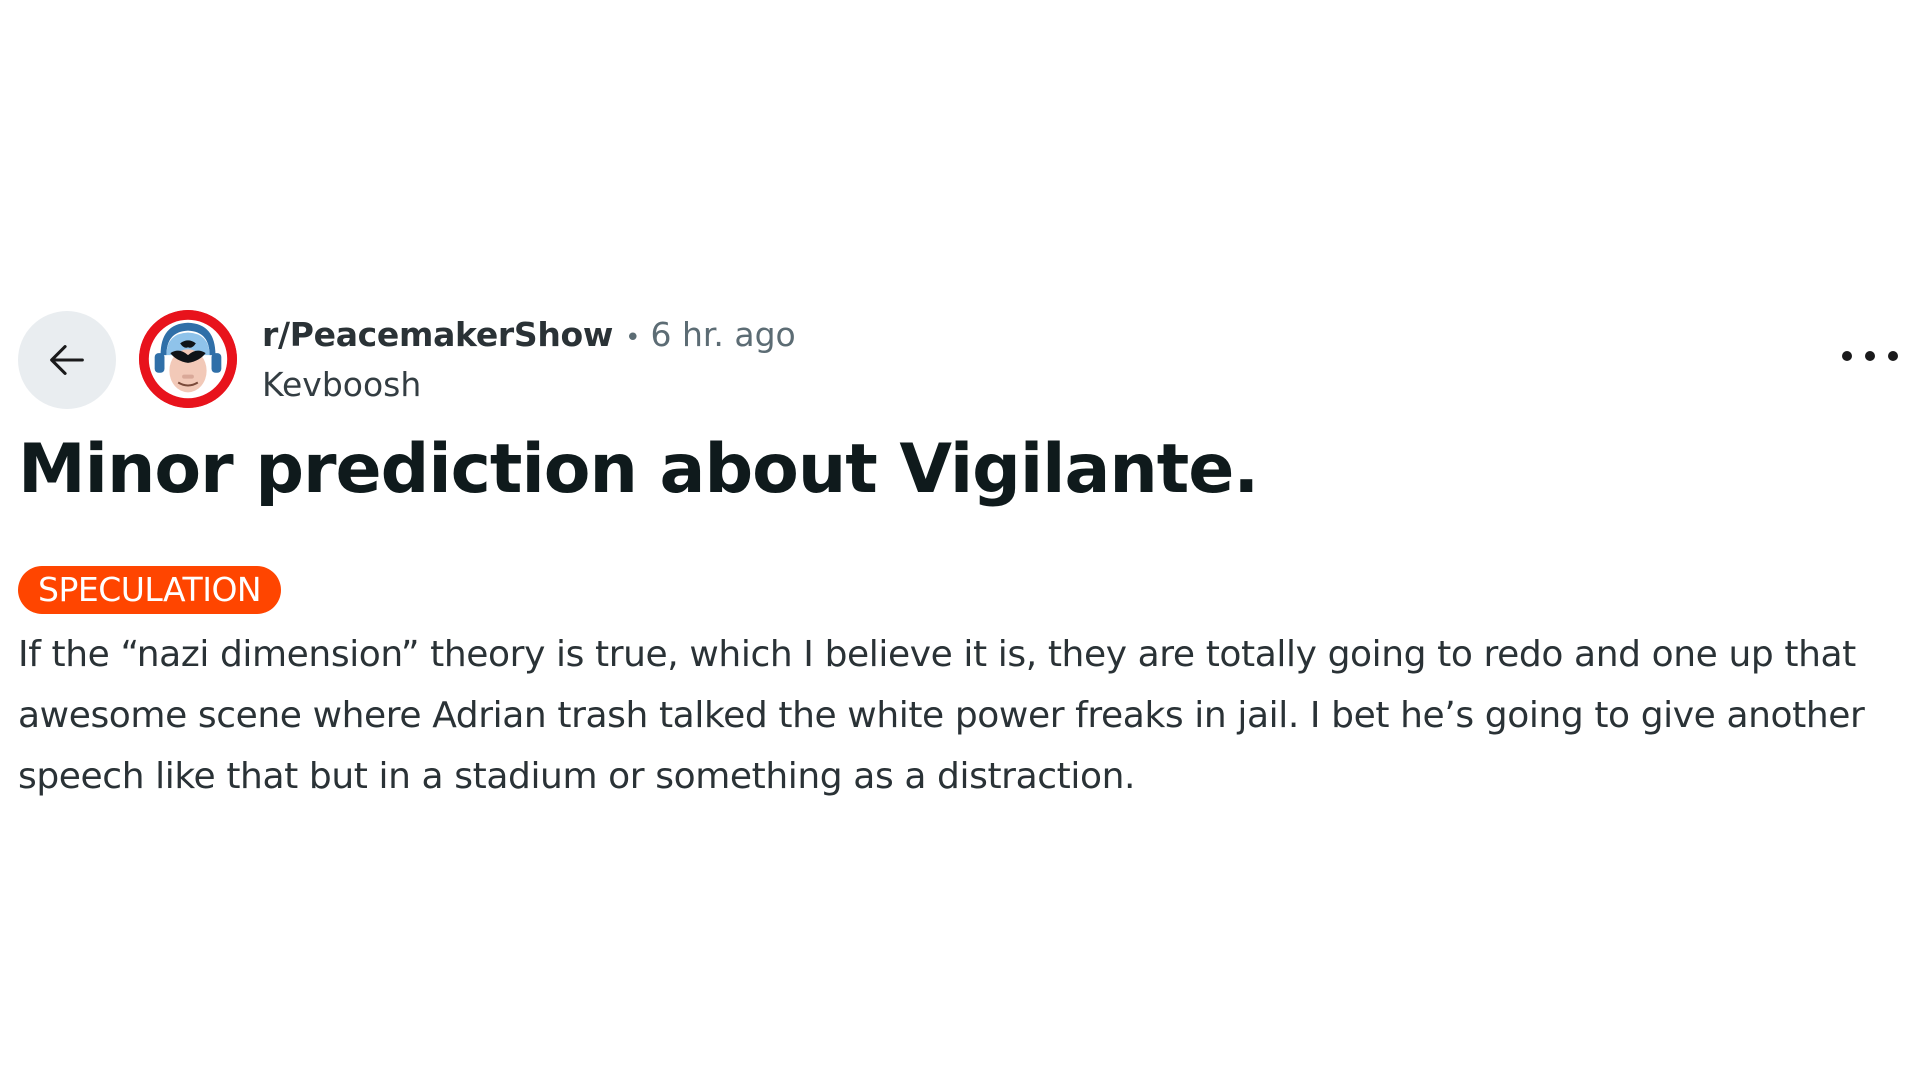 The width and height of the screenshot is (1920, 1080). I want to click on arrow-left-icon, so click(67, 360).